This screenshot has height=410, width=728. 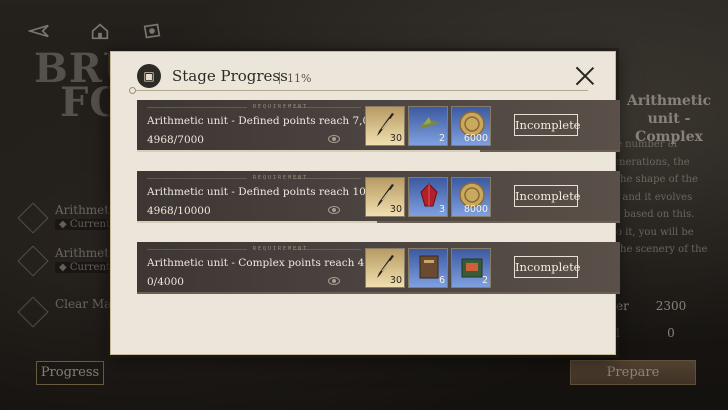 I want to click on title-separator, so click(x=279, y=78).